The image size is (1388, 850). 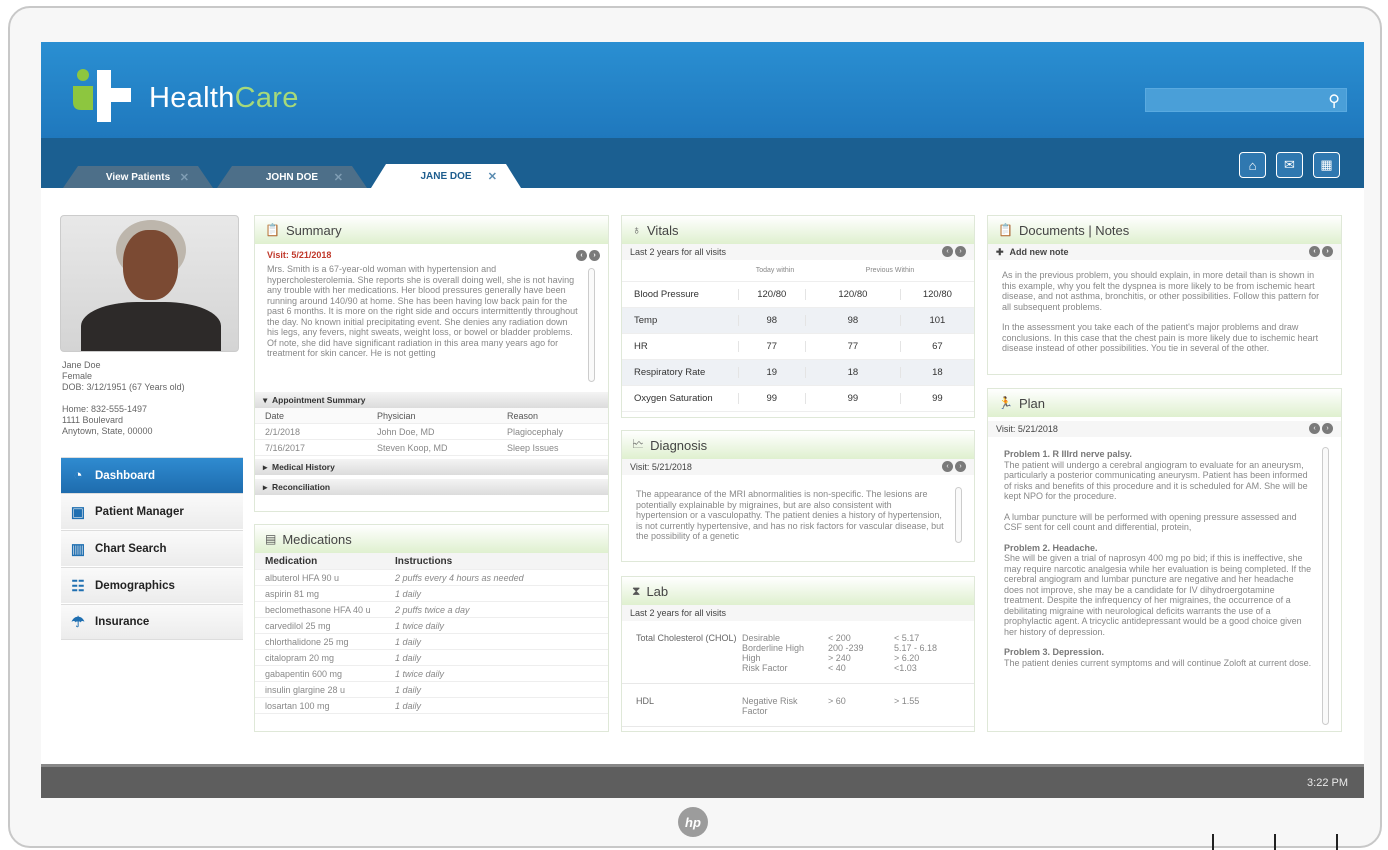 I want to click on appointment-row: 2/1/2018 John Doe, MD Plagiocephaly, so click(x=431, y=432).